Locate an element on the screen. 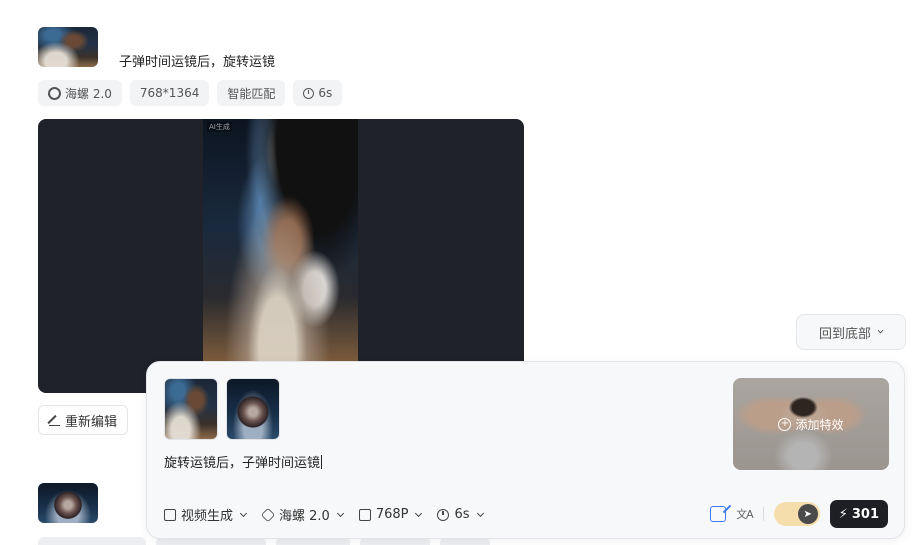 Image resolution: width=921 pixels, height=545 pixels. prompt-input-text: 旋转运镜后，子弹时间运镜 is located at coordinates (242, 463).